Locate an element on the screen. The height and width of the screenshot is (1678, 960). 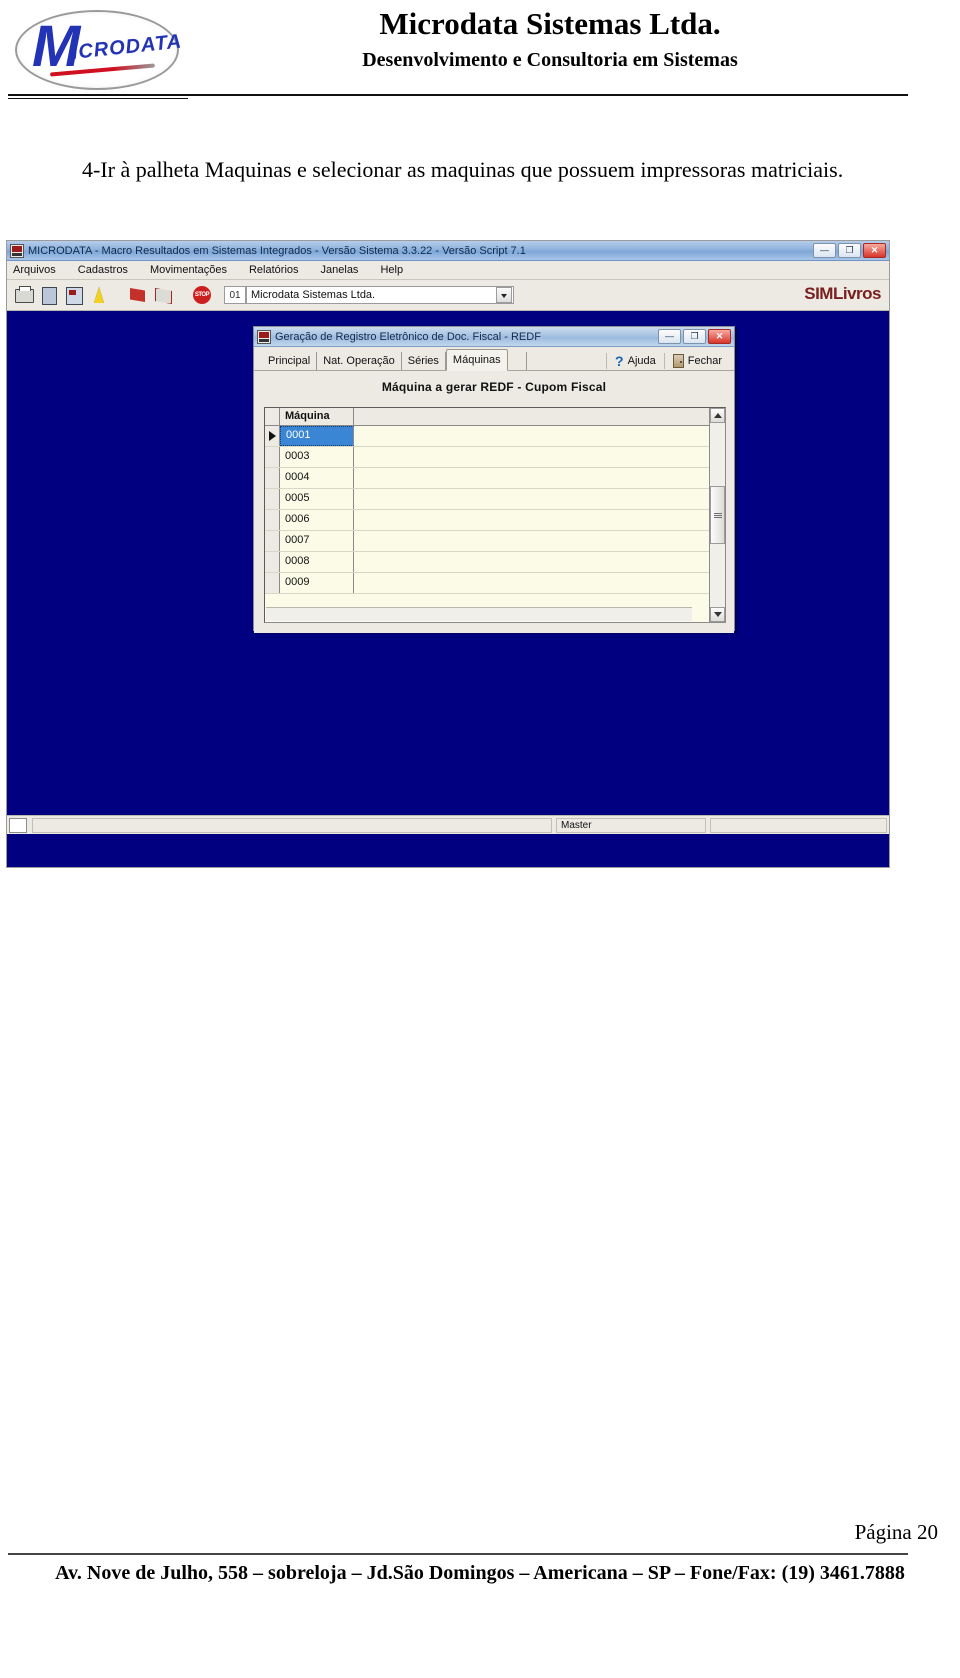
tab-series: Séries is located at coordinates (423, 361).